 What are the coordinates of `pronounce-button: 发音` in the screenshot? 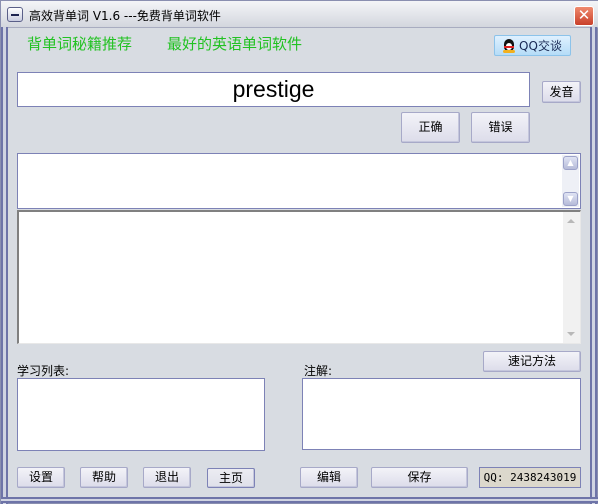 It's located at (561, 92).